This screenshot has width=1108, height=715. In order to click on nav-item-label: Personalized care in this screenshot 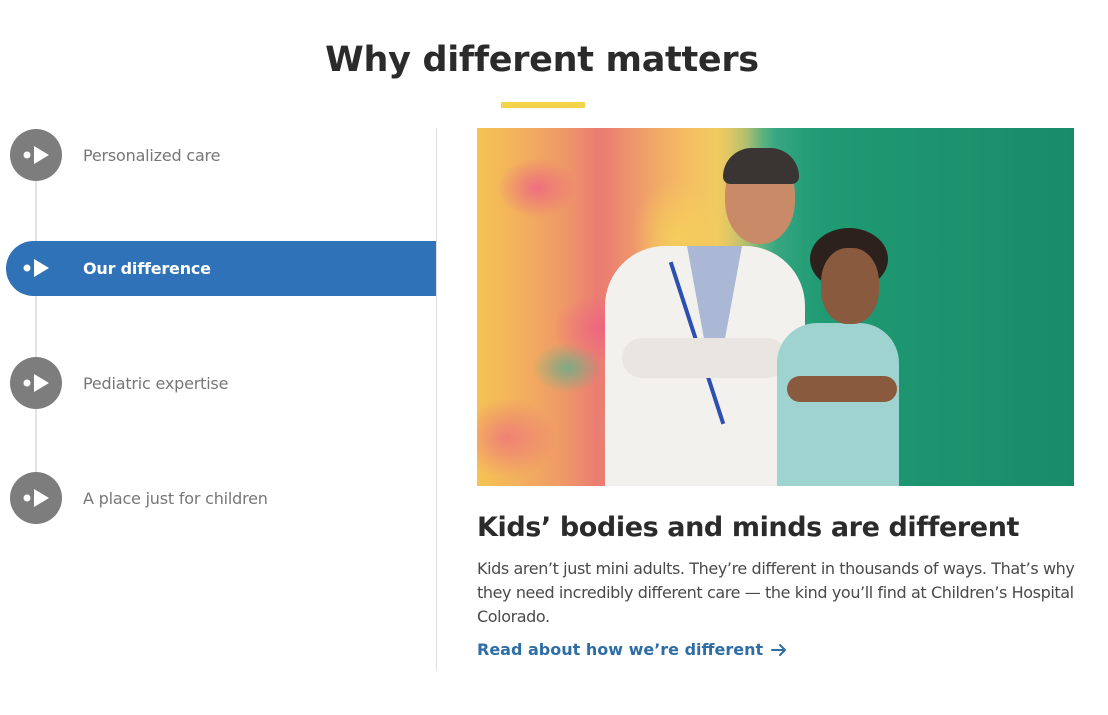, I will do `click(152, 155)`.